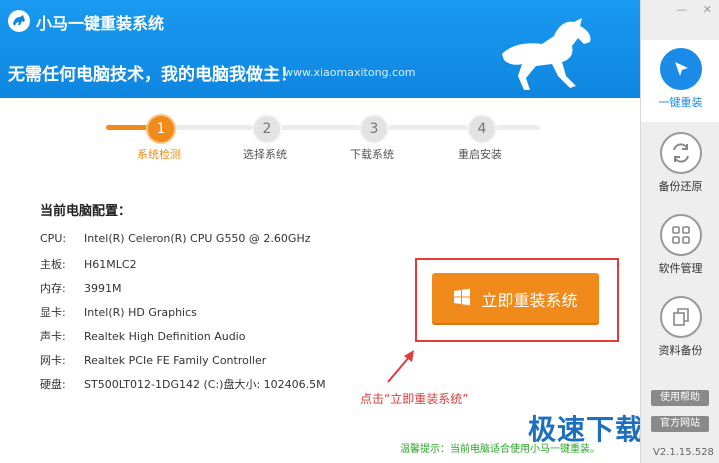 This screenshot has height=463, width=719. What do you see at coordinates (165, 336) in the screenshot?
I see `spec-value: Realtek High Definition Audio` at bounding box center [165, 336].